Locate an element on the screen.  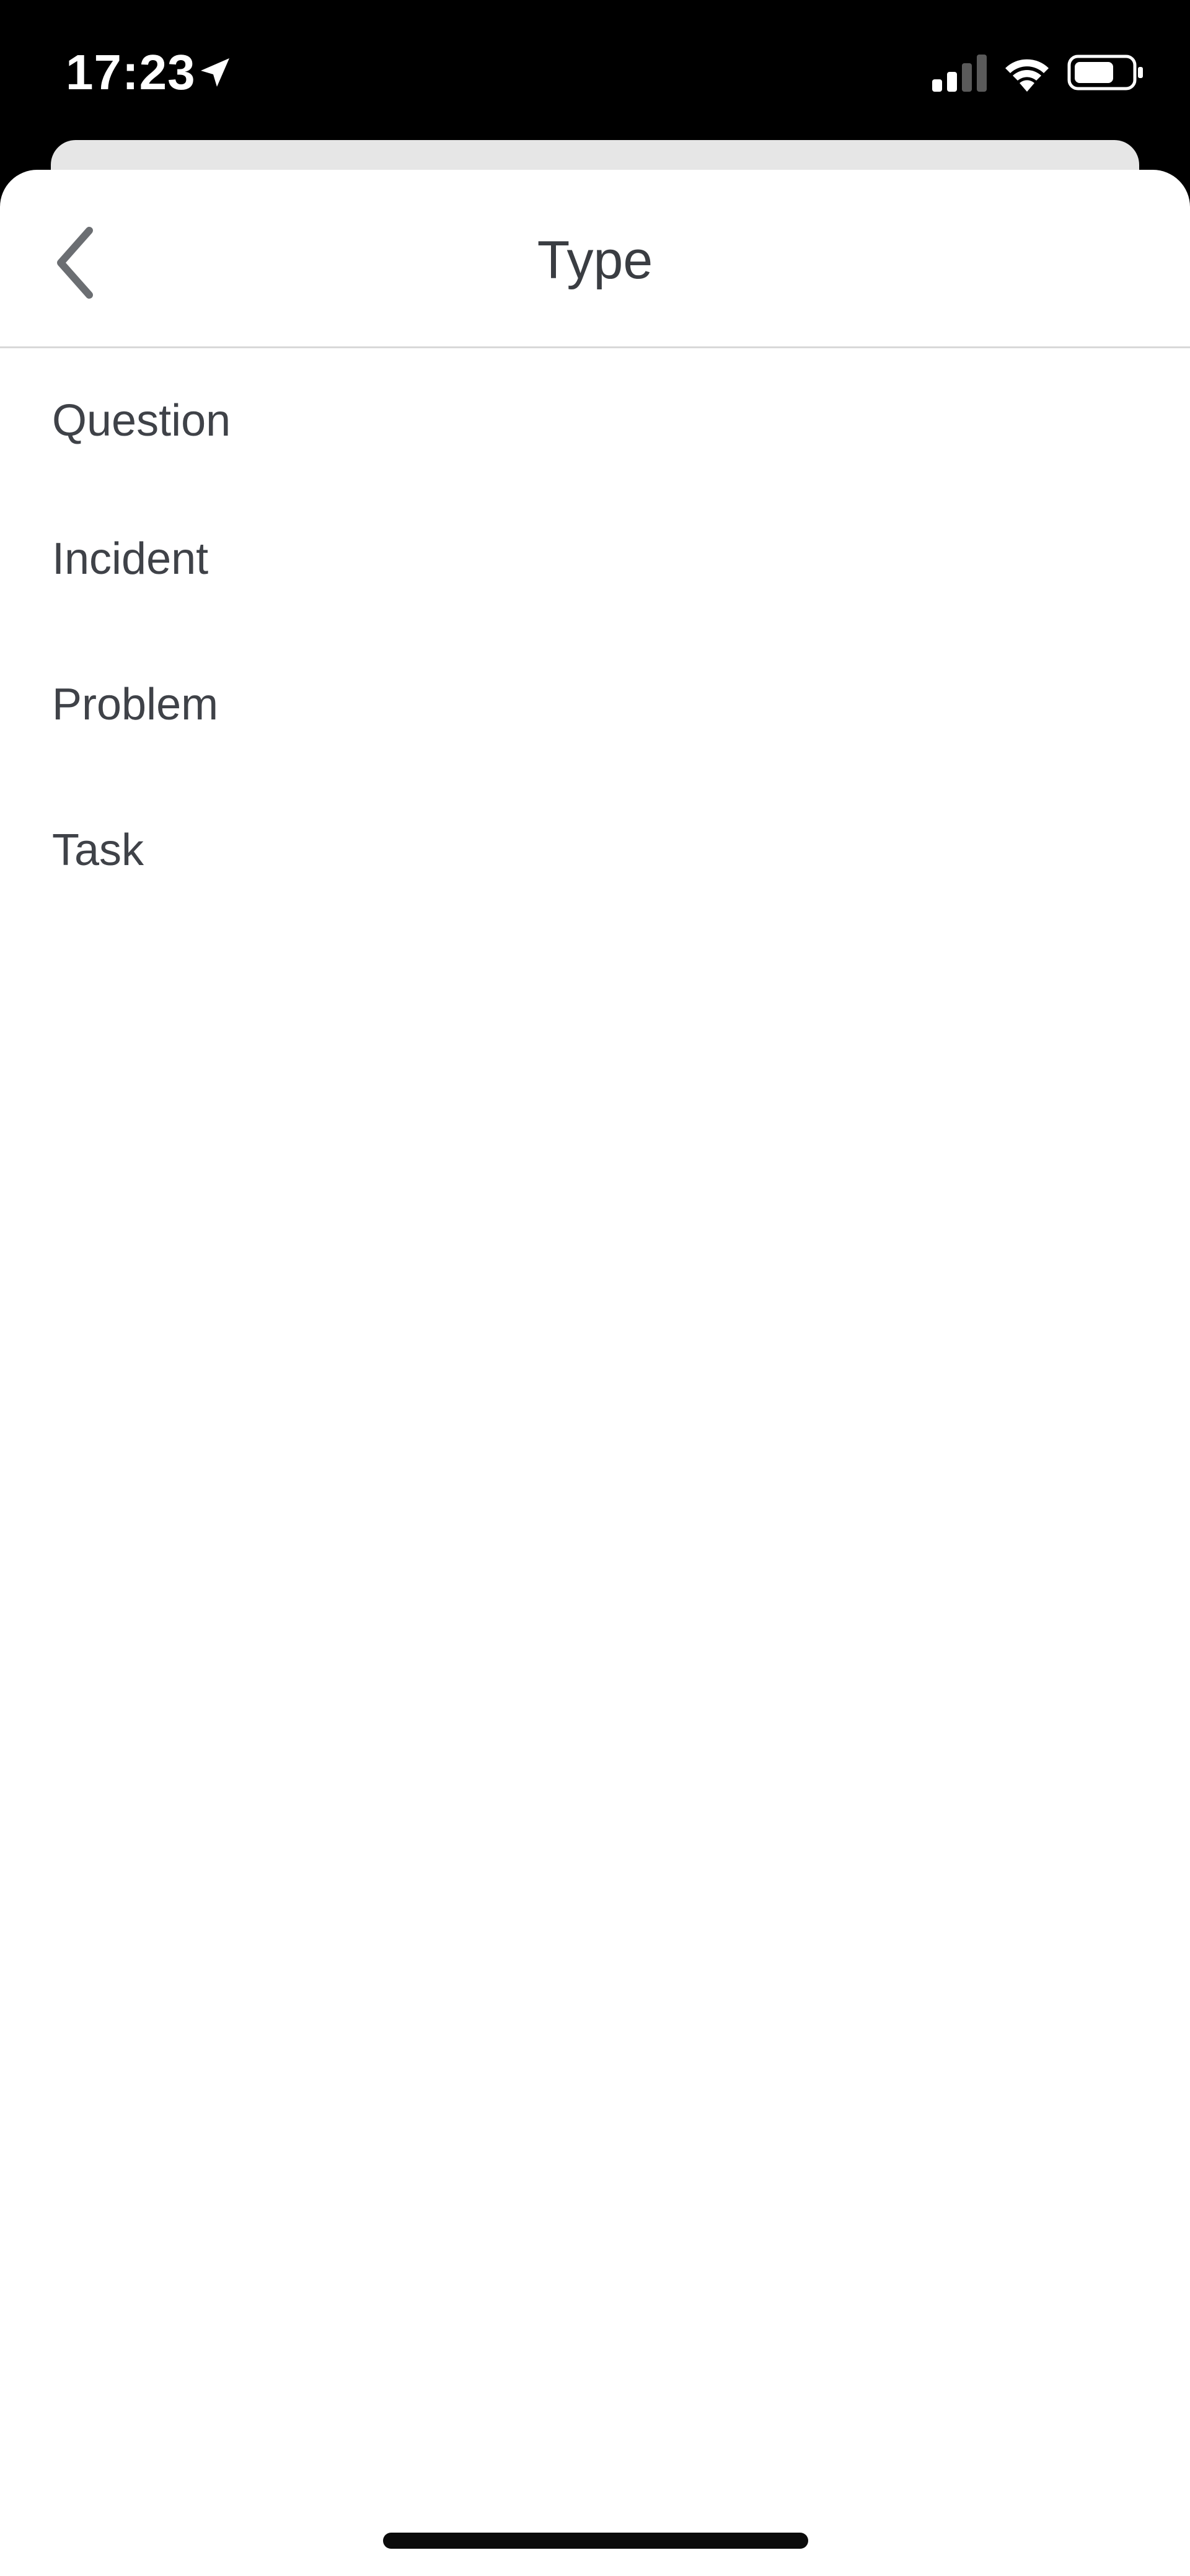
status-bar: 17:23 is located at coordinates (595, 71).